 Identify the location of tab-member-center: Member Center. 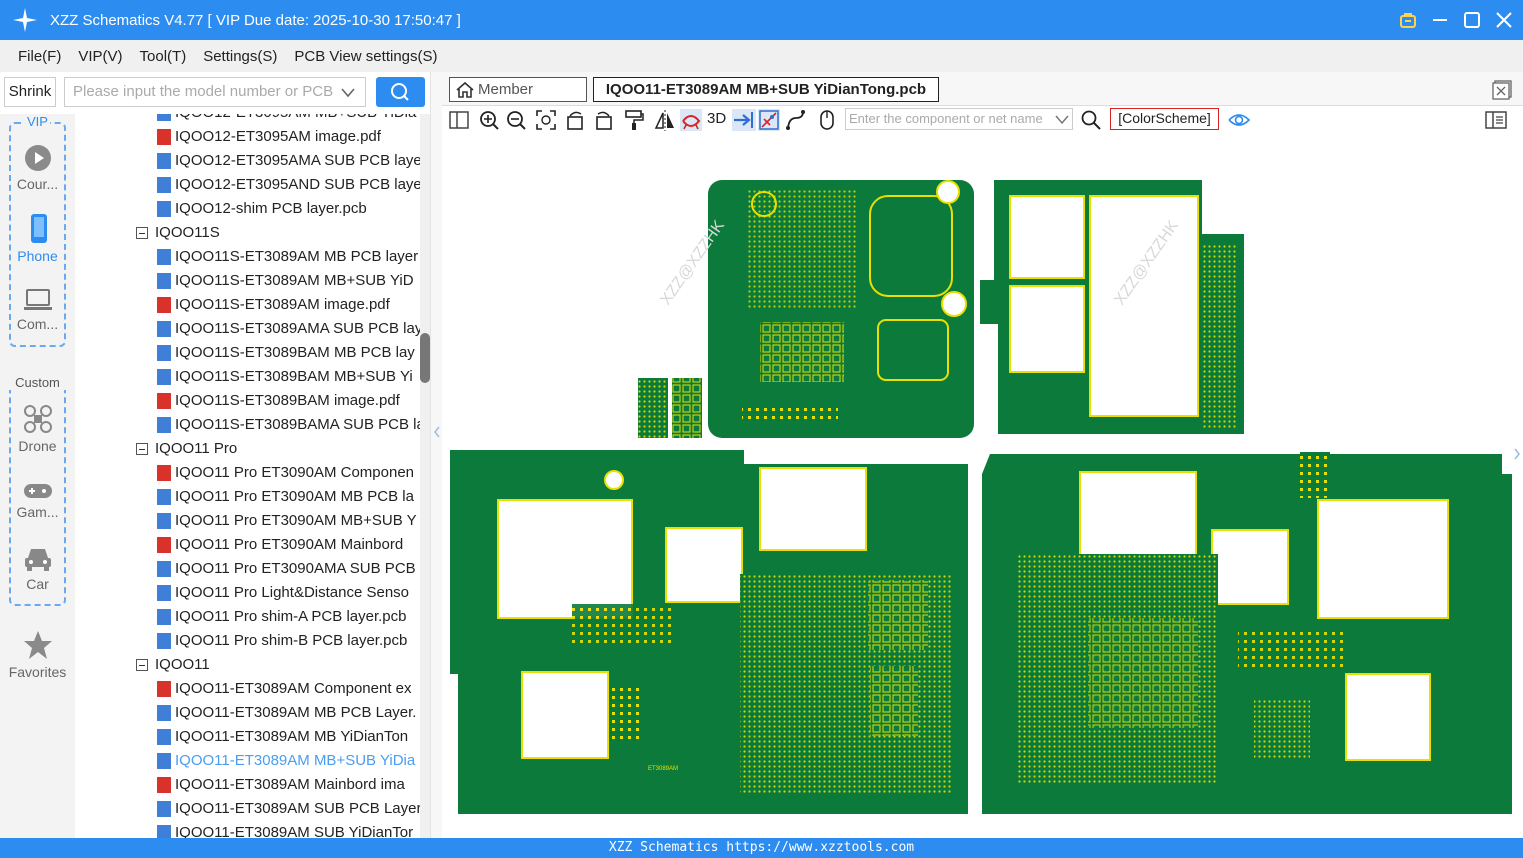
(518, 99).